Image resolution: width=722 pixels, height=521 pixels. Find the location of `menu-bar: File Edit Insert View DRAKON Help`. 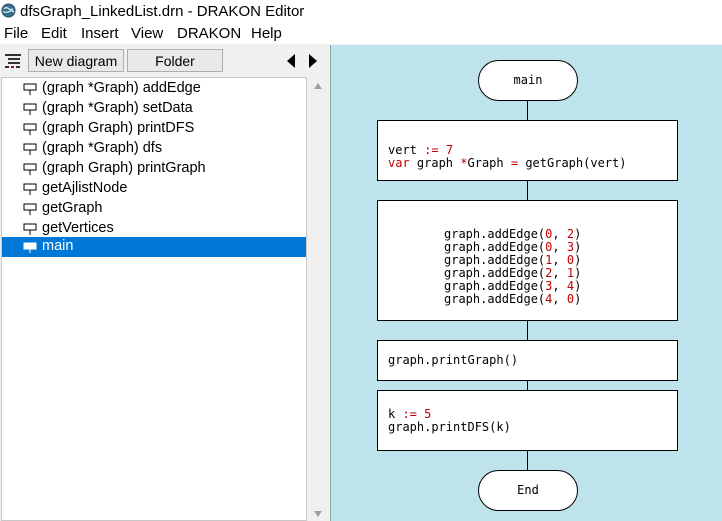

menu-bar: File Edit Insert View DRAKON Help is located at coordinates (361, 34).